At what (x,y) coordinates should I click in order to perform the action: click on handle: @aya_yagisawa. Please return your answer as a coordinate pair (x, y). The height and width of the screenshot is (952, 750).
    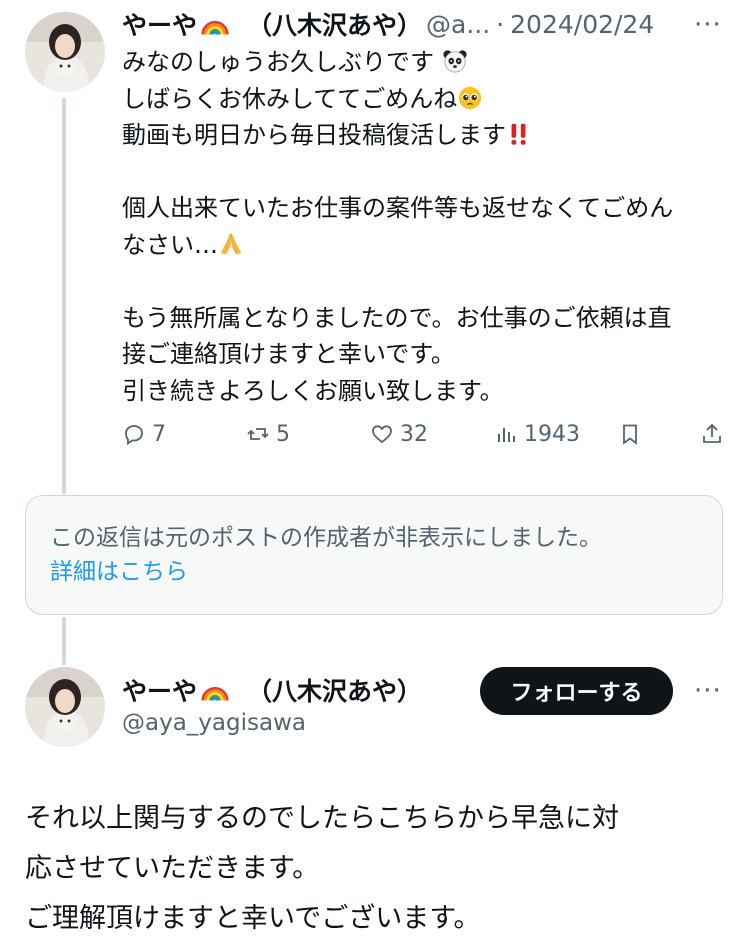
    Looking at the image, I should click on (214, 723).